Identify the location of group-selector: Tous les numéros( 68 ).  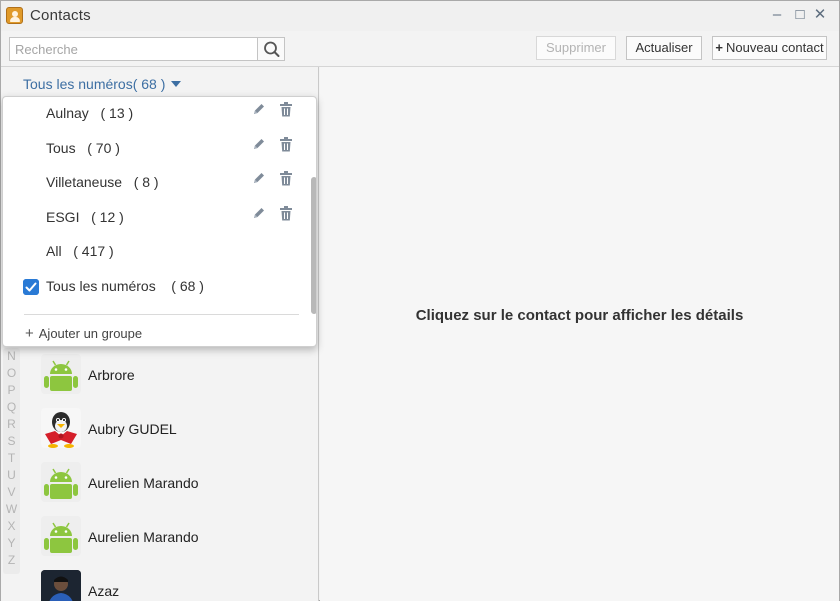
(102, 84).